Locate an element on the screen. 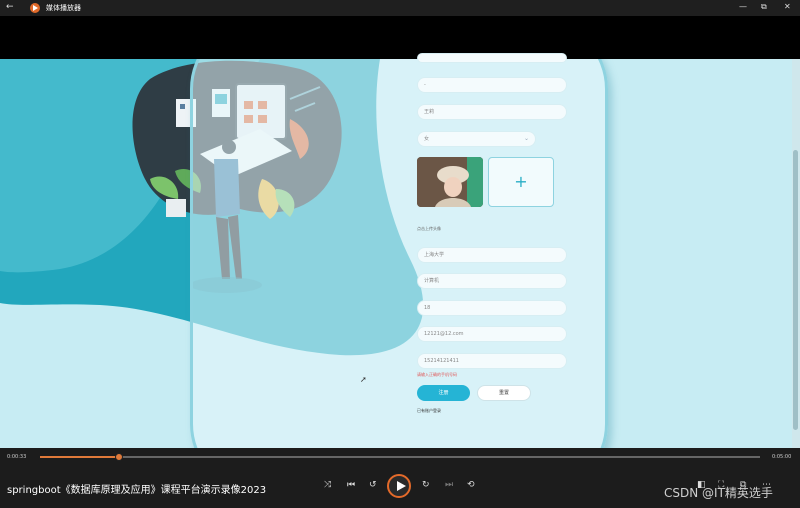 The image size is (800, 508). letterbox-bar is located at coordinates (400, 37).